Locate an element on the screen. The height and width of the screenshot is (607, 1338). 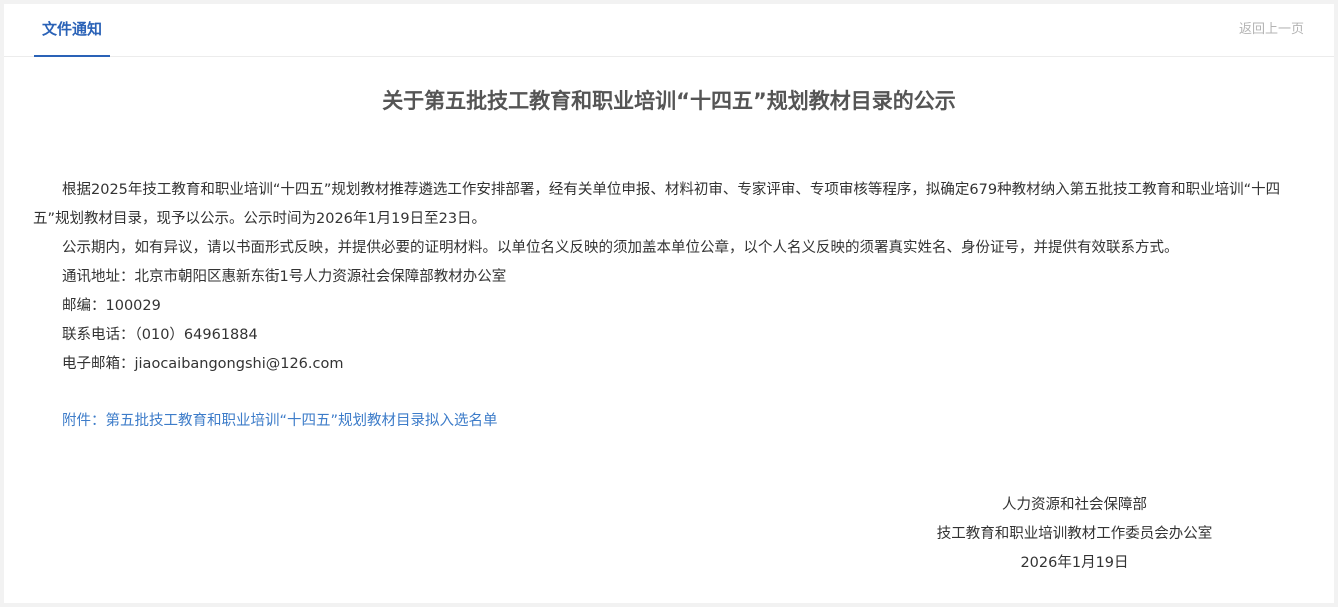
back-link: 返回上一页 is located at coordinates (1271, 30).